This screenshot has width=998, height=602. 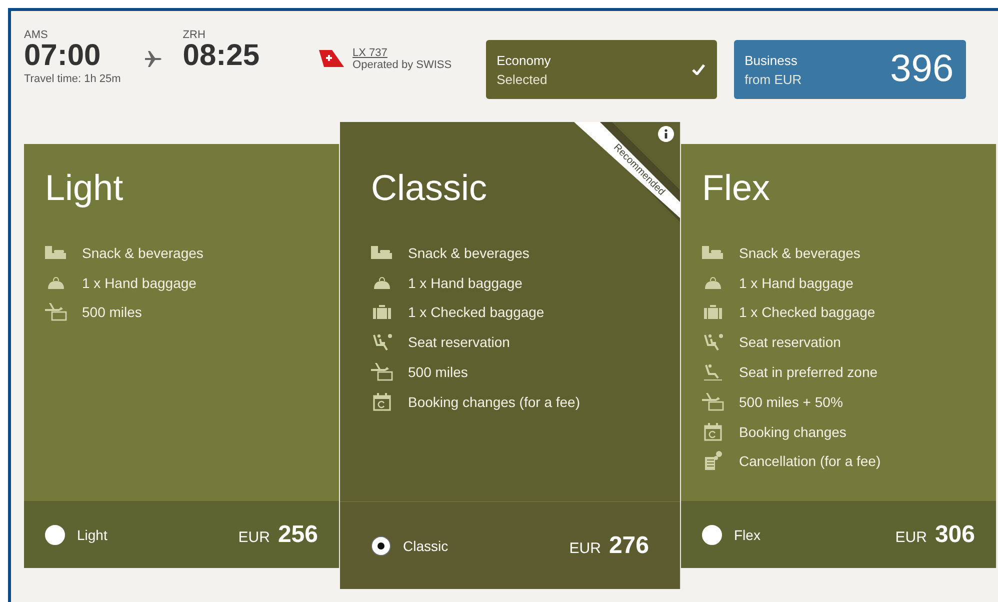 I want to click on cabin-price: 396, so click(x=922, y=69).